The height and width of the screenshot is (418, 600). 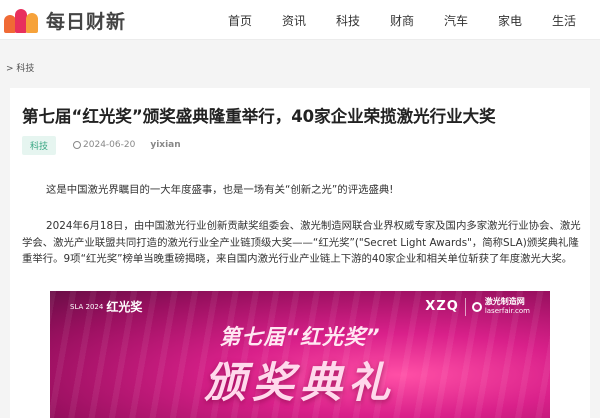 I want to click on banner-heading: 颁奖典礼, so click(x=299, y=382).